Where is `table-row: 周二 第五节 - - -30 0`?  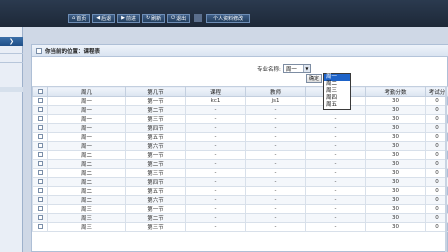 table-row: 周二 第五节 - - -30 0 is located at coordinates (240, 191).